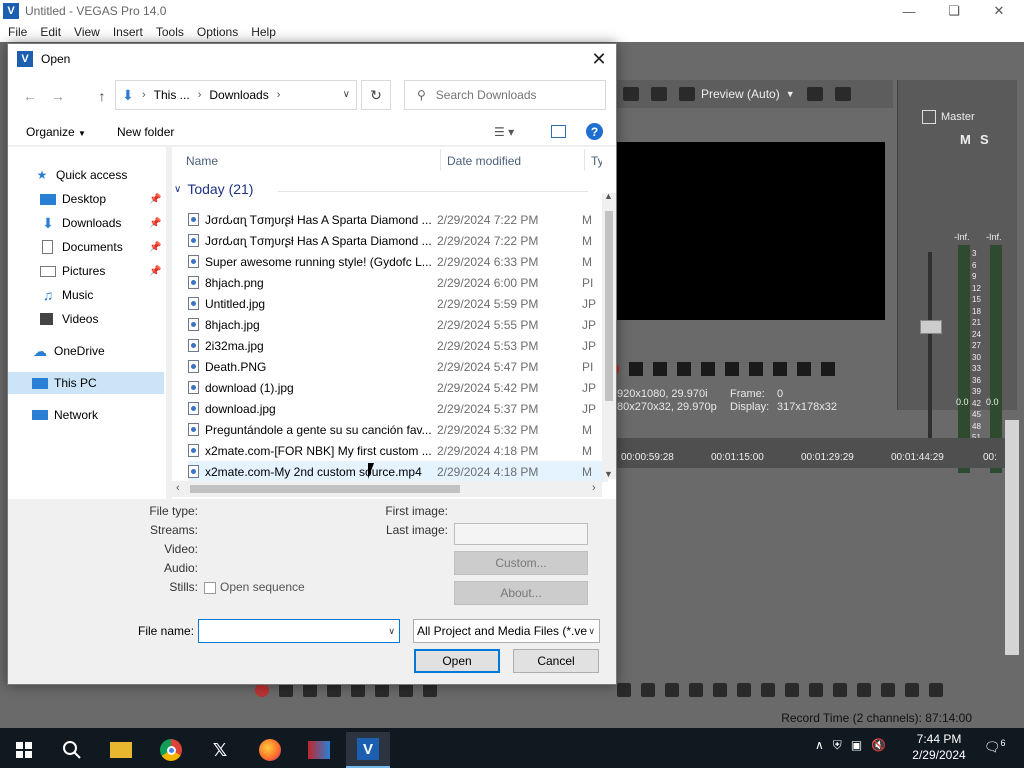  What do you see at coordinates (220, 750) in the screenshot?
I see `taskbar-x: 𝕏` at bounding box center [220, 750].